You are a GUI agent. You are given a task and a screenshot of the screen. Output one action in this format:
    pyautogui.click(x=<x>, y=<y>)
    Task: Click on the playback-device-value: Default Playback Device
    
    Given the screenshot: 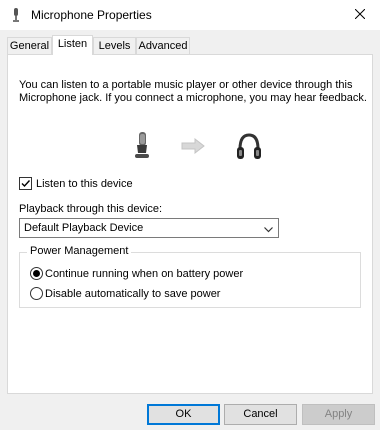 What is the action you would take?
    pyautogui.click(x=84, y=228)
    